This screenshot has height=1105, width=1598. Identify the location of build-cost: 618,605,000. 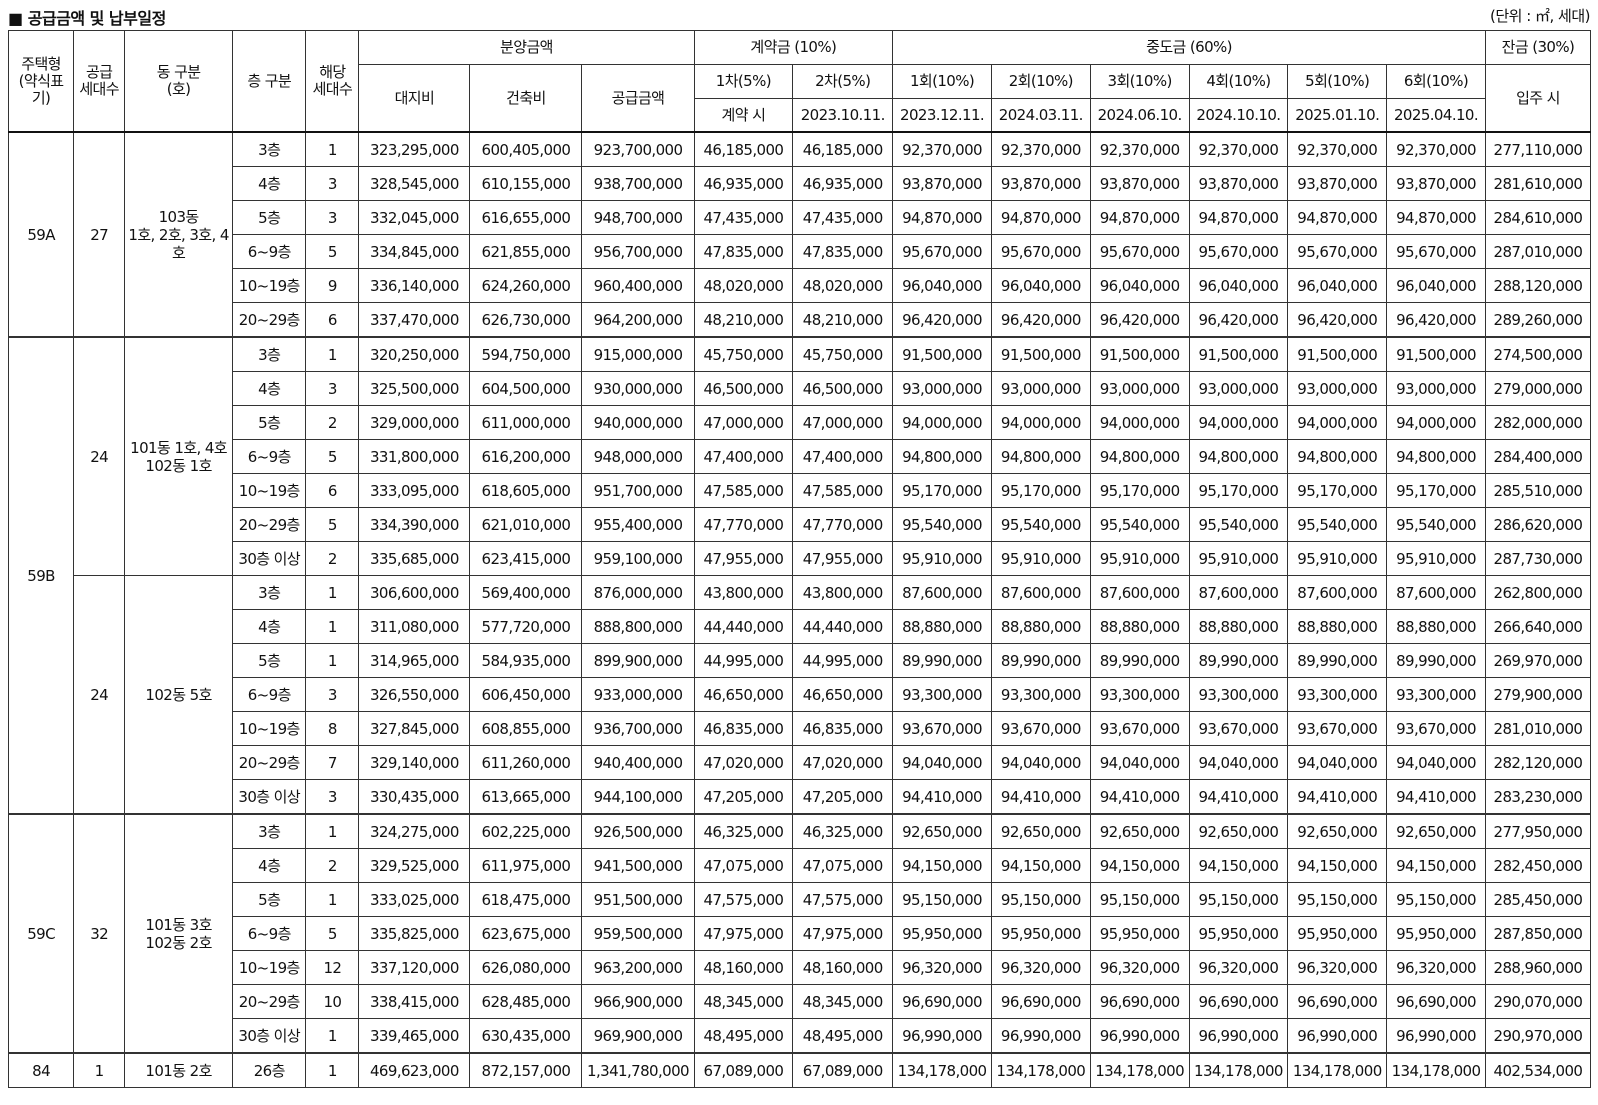
(526, 490).